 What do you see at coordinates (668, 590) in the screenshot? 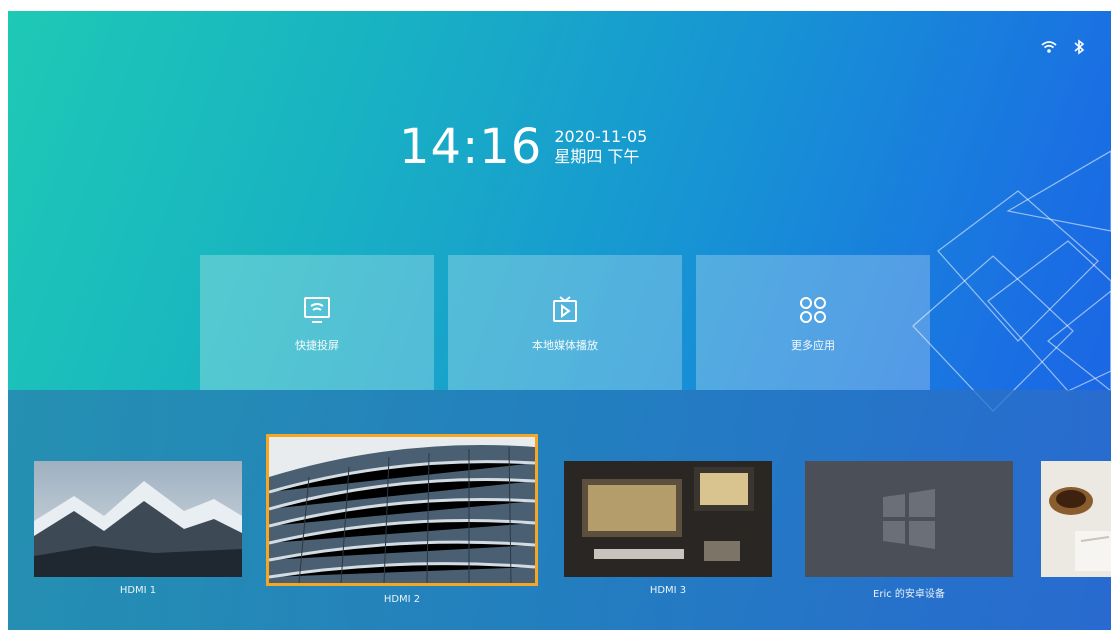
I see `source-label: HDMI 3` at bounding box center [668, 590].